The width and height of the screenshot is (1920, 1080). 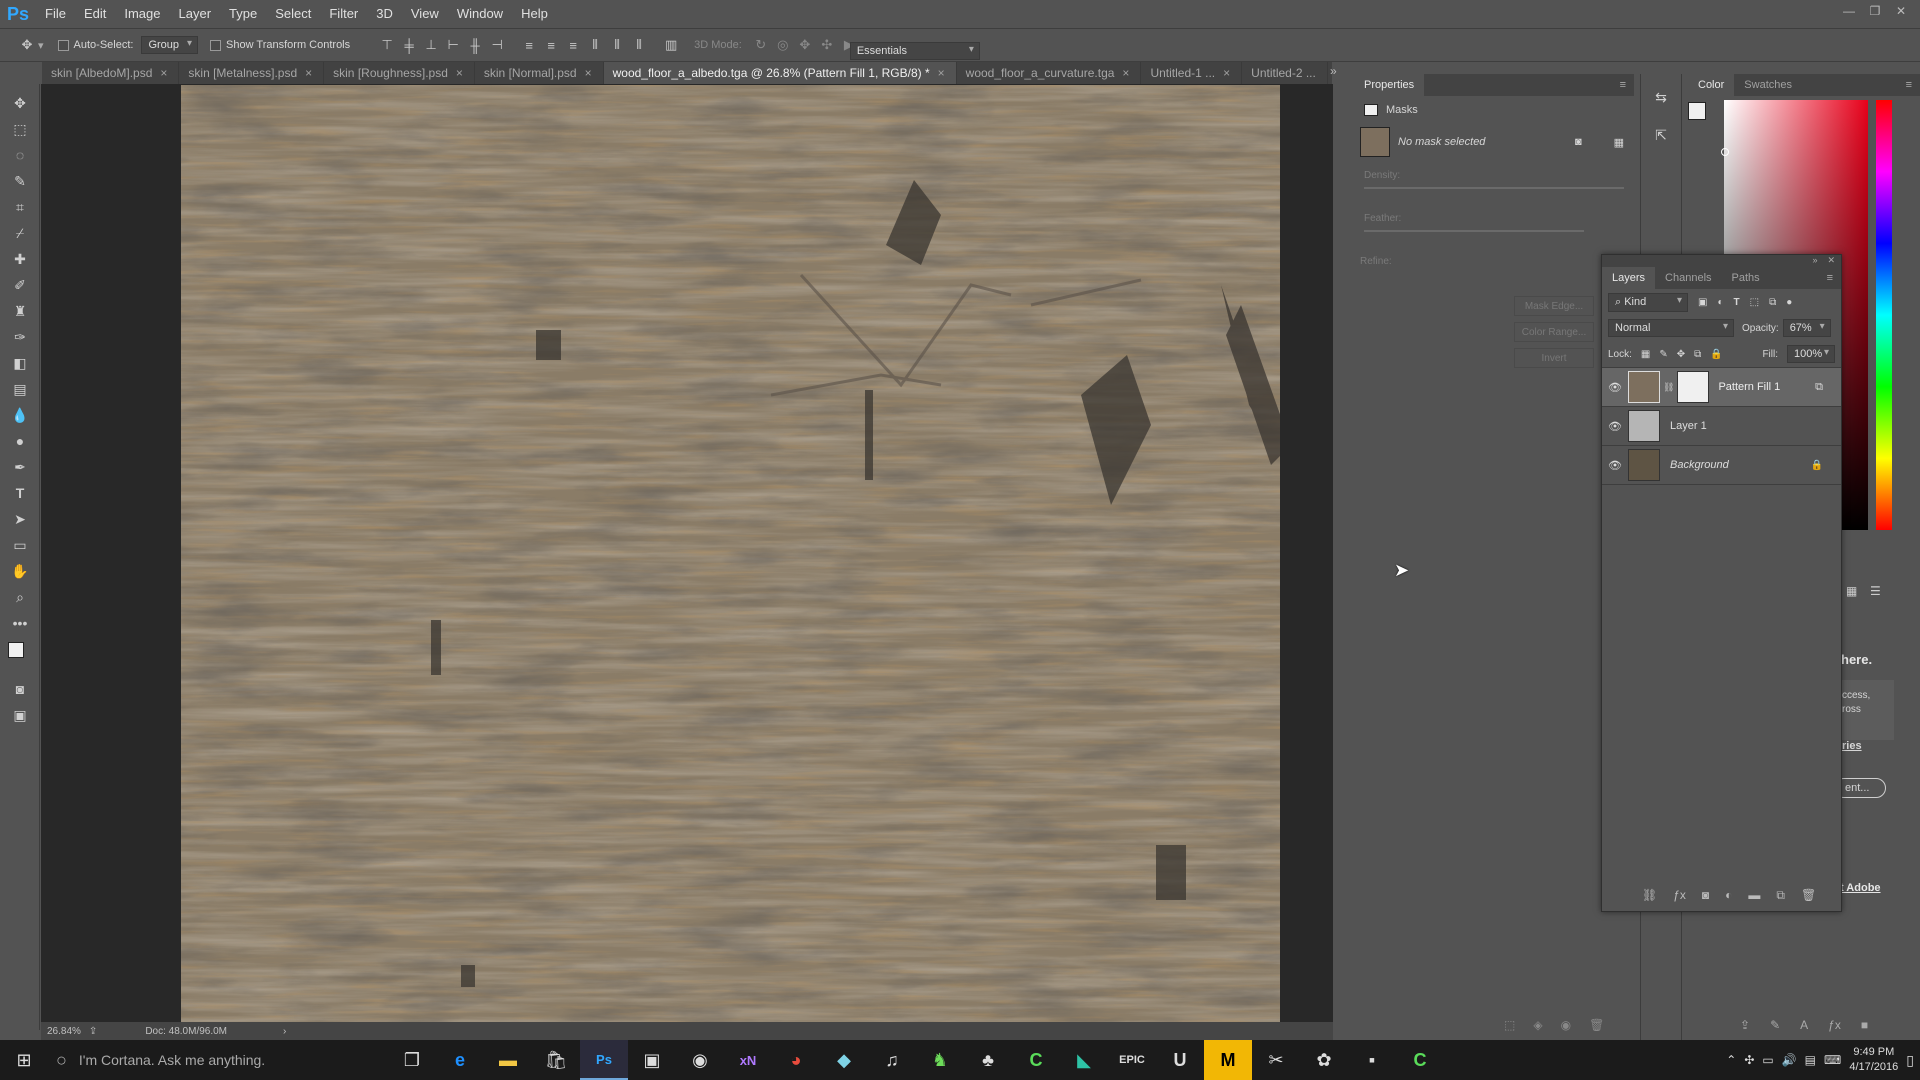 What do you see at coordinates (1721, 261) in the screenshot?
I see `layers-panel-titlebar: » ✕` at bounding box center [1721, 261].